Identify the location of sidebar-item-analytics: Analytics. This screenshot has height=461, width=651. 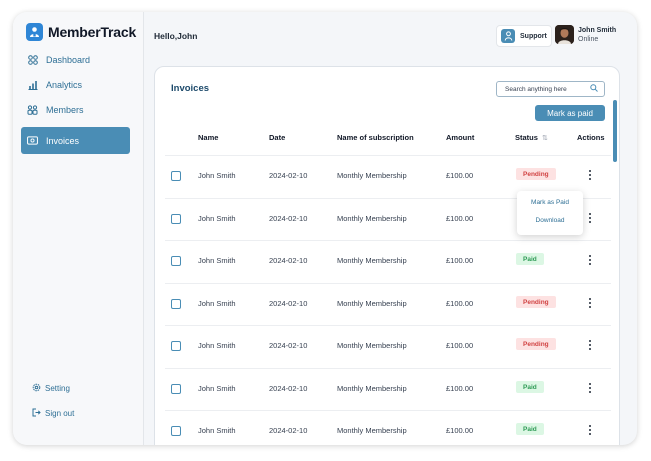
(75, 85).